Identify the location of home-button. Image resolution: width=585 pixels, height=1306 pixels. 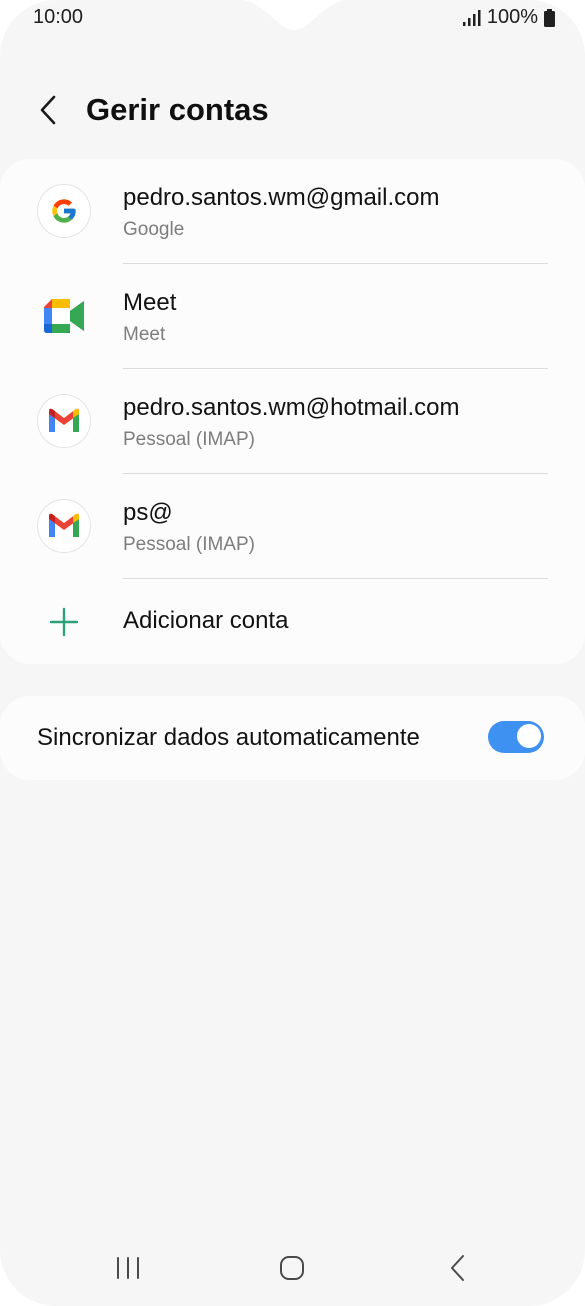
(292, 1268).